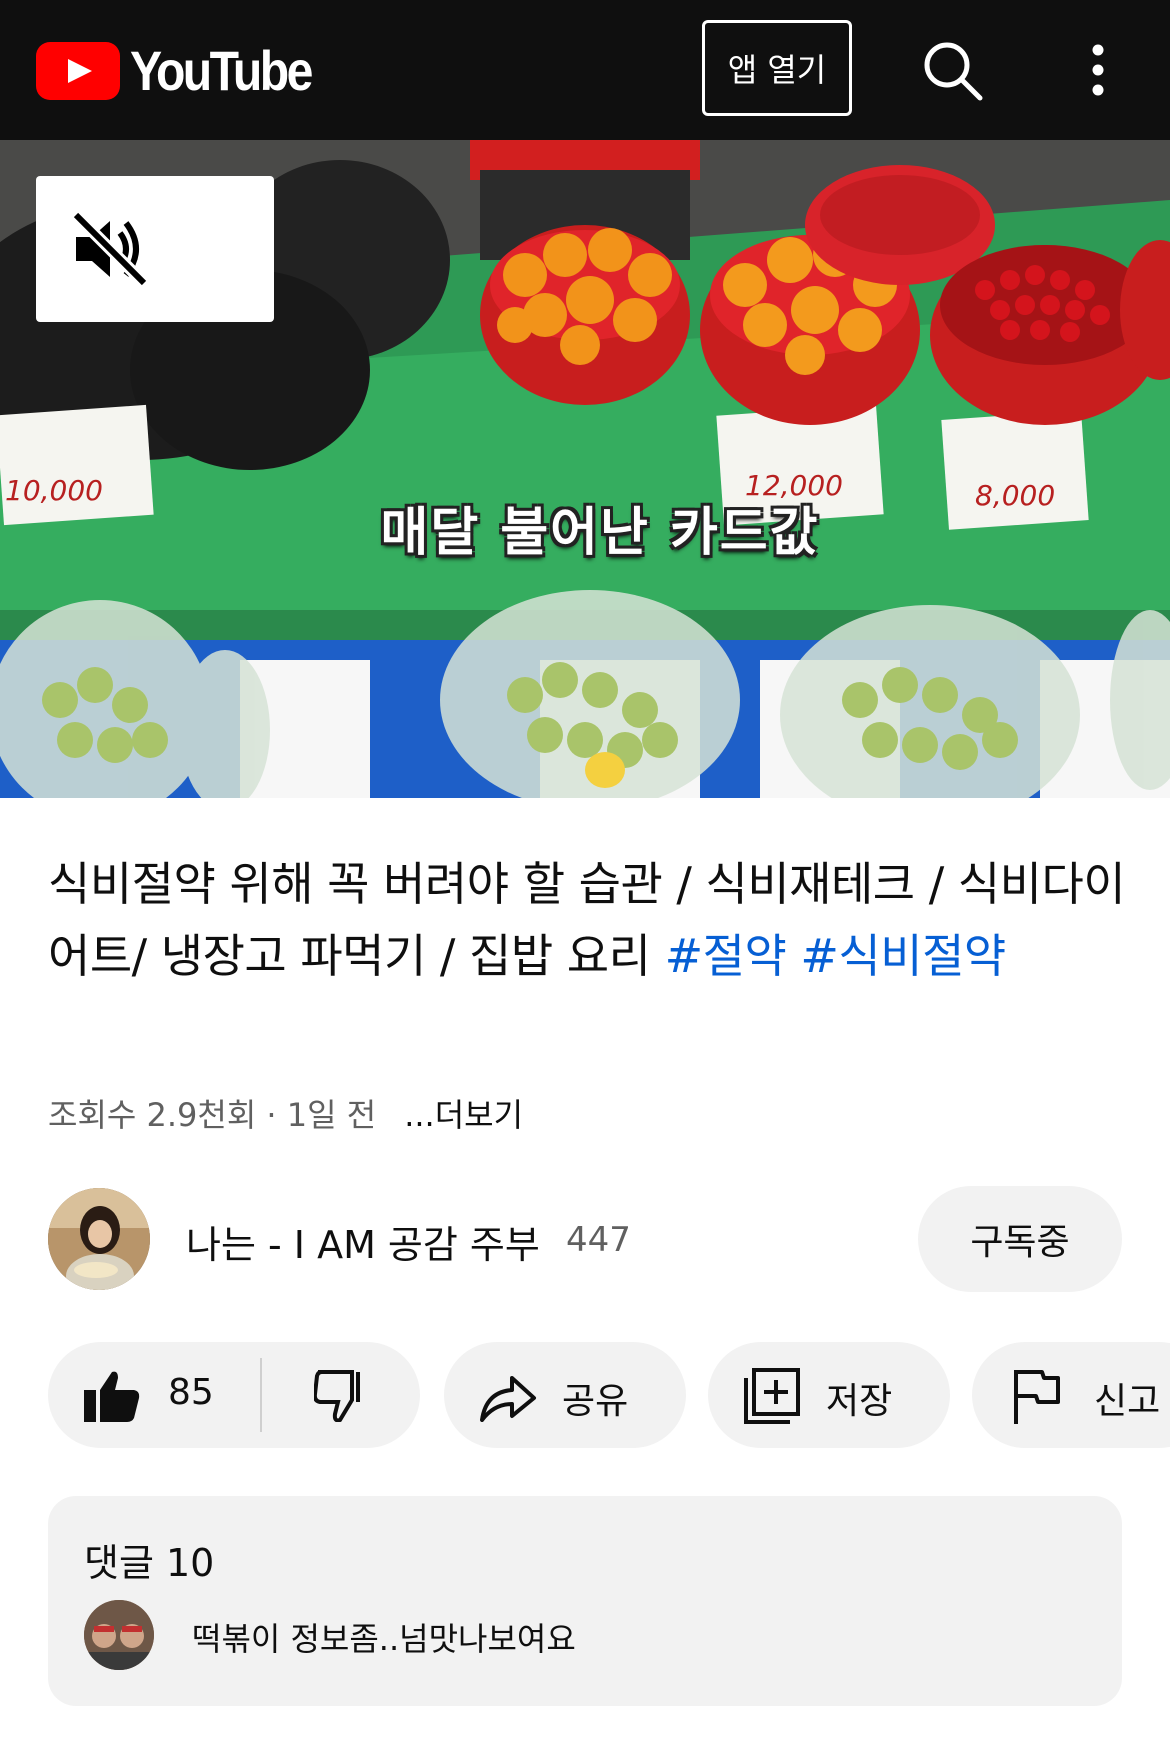 This screenshot has height=1743, width=1170. What do you see at coordinates (363, 1241) in the screenshot?
I see `channel-name: 나는 - I AM 공감 주부` at bounding box center [363, 1241].